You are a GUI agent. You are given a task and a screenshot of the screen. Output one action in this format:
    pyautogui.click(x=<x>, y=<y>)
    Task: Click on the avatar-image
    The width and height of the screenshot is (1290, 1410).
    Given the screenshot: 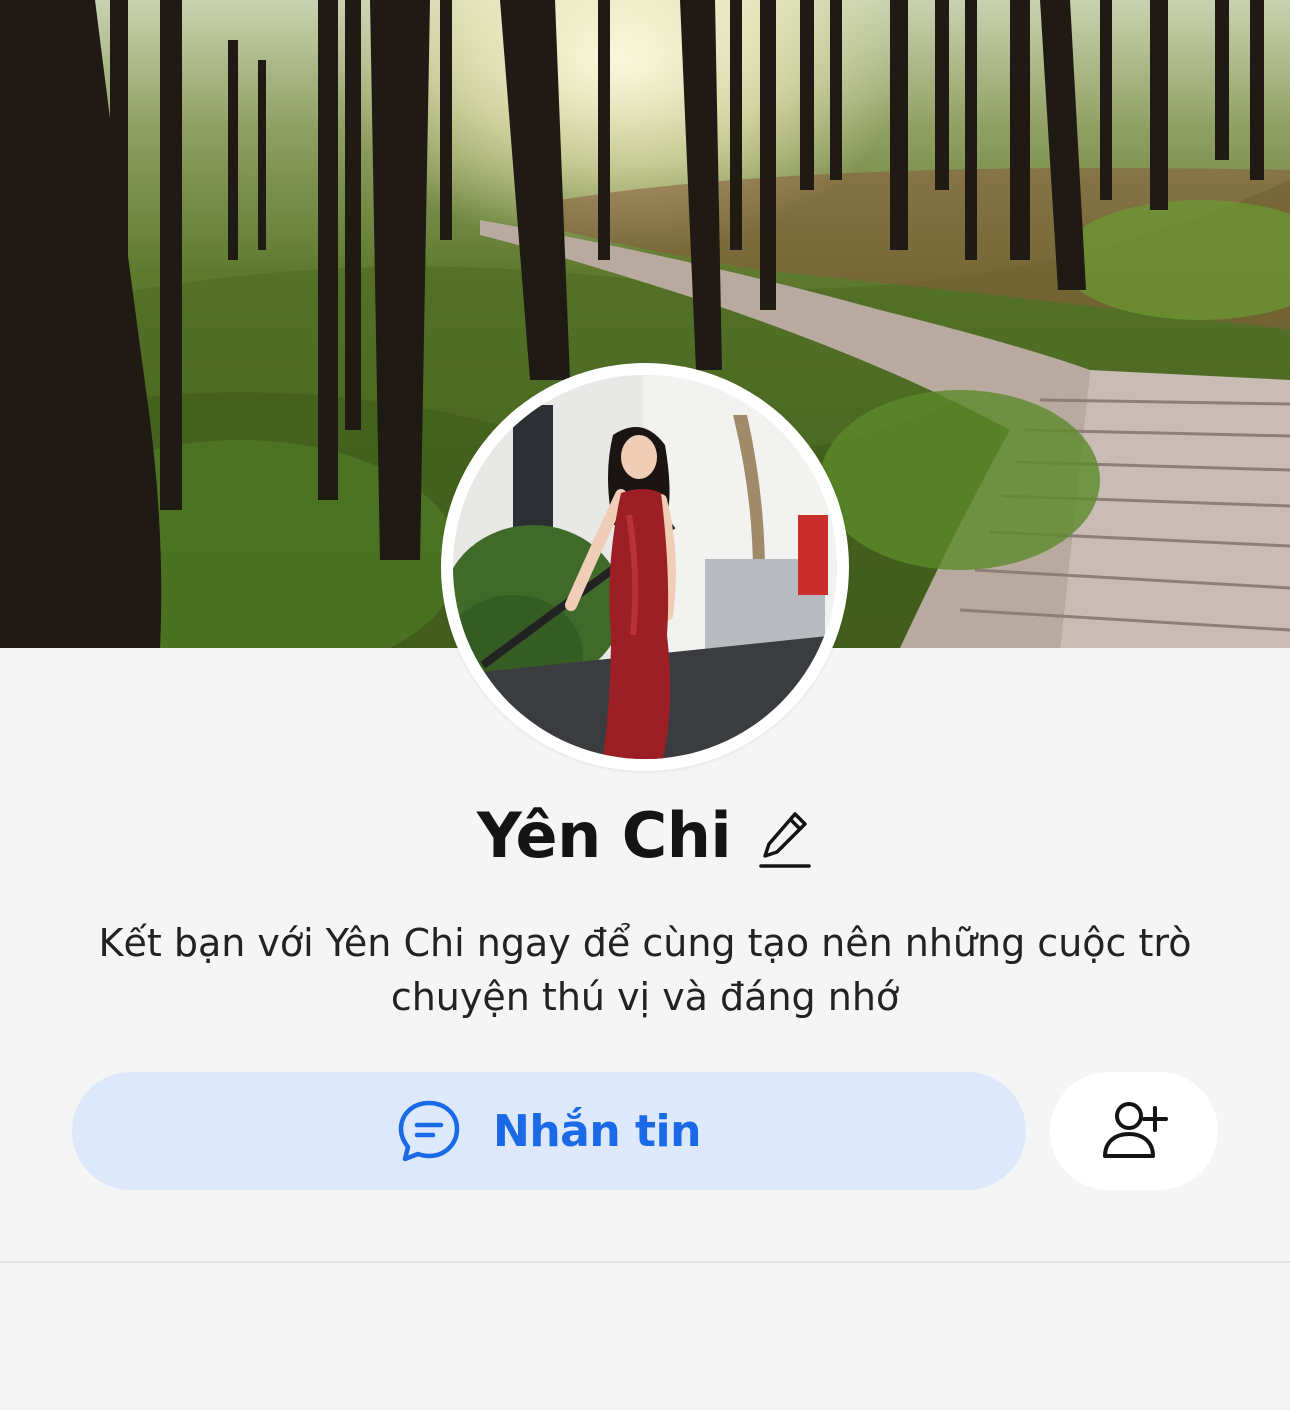 What is the action you would take?
    pyautogui.click(x=645, y=567)
    